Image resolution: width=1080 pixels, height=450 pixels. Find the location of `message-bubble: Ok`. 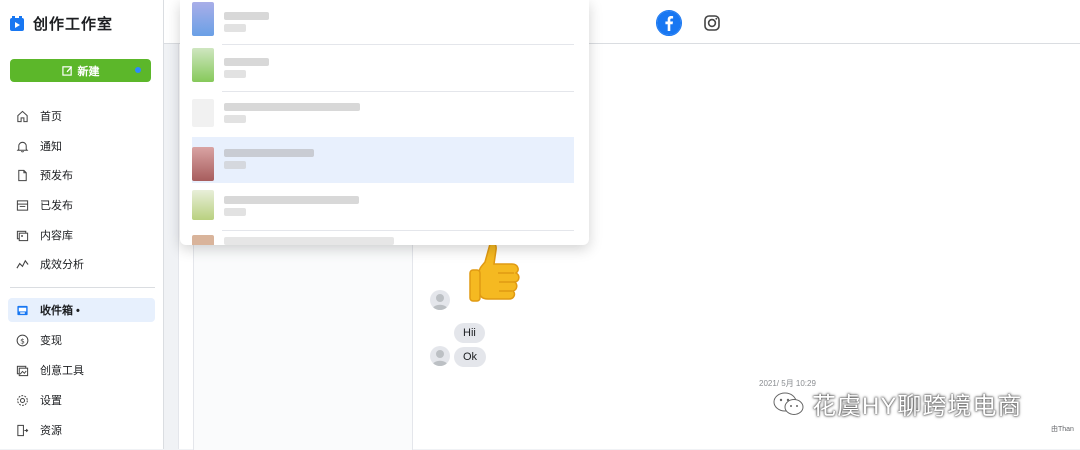

message-bubble: Ok is located at coordinates (470, 357).